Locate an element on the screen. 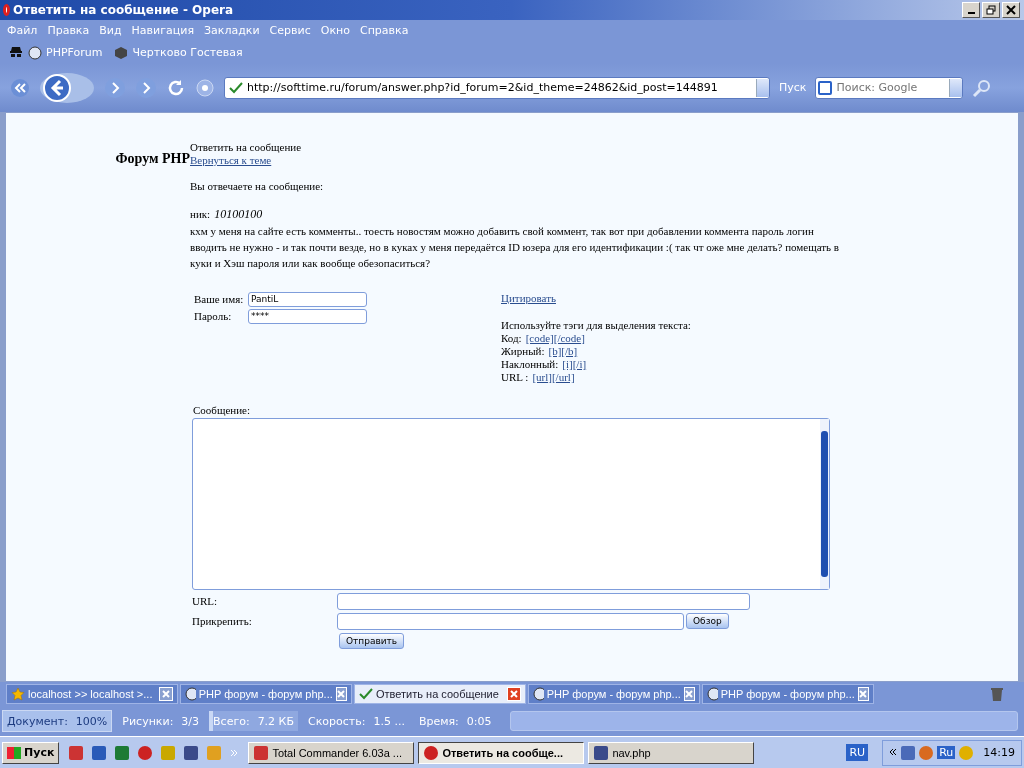 The image size is (1024, 768). tag-link: [code] is located at coordinates (539, 338).